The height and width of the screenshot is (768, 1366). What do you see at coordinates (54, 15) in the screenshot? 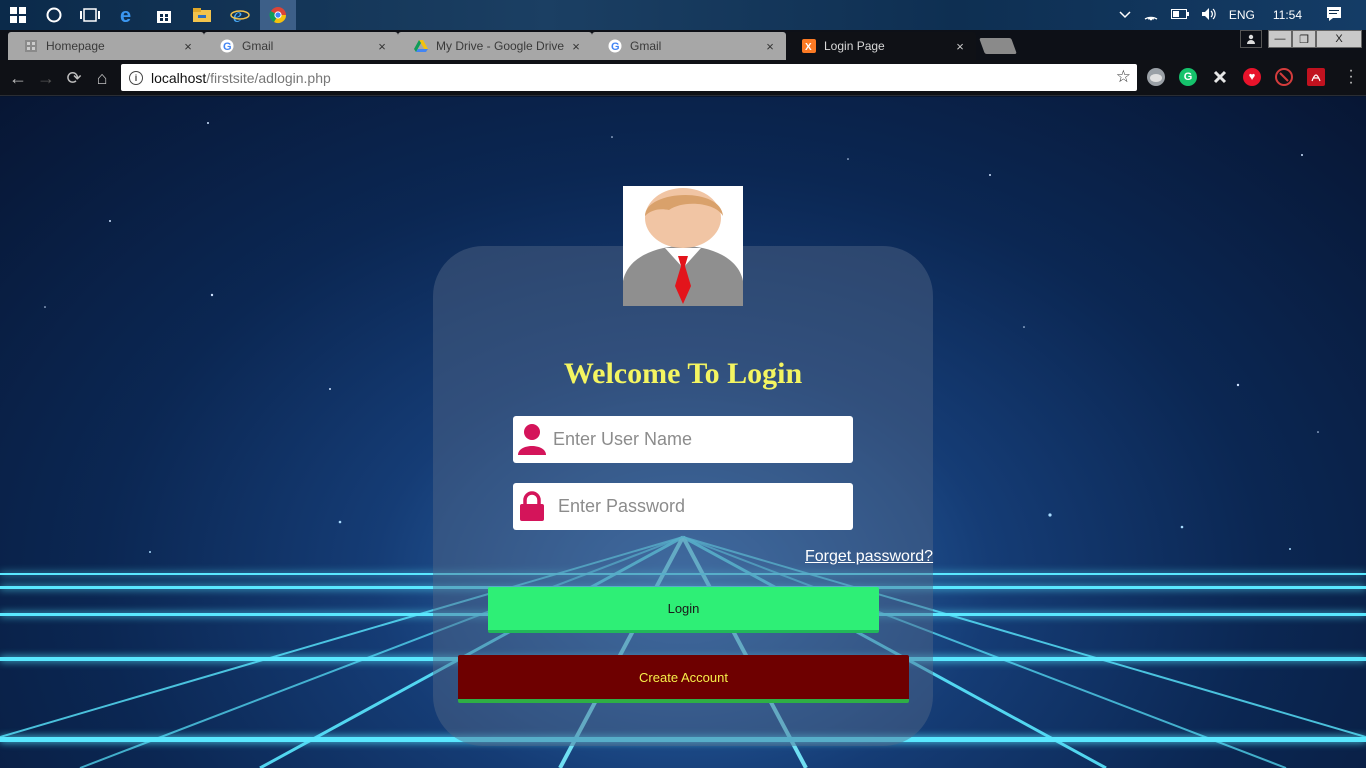
I see `cortana-icon` at bounding box center [54, 15].